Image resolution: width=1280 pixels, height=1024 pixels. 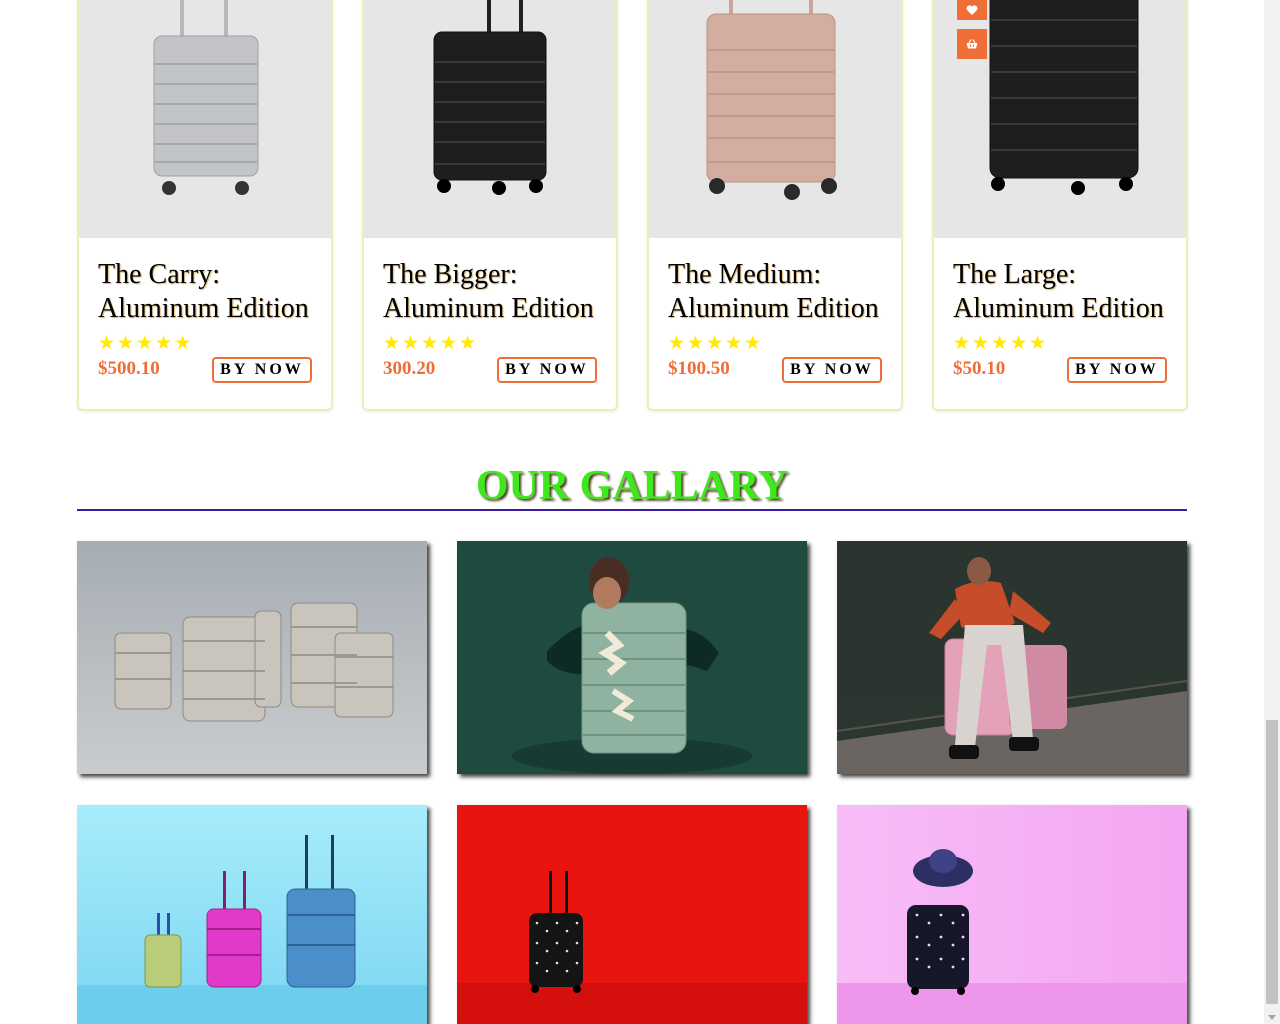 I want to click on heart-icon, so click(x=972, y=9).